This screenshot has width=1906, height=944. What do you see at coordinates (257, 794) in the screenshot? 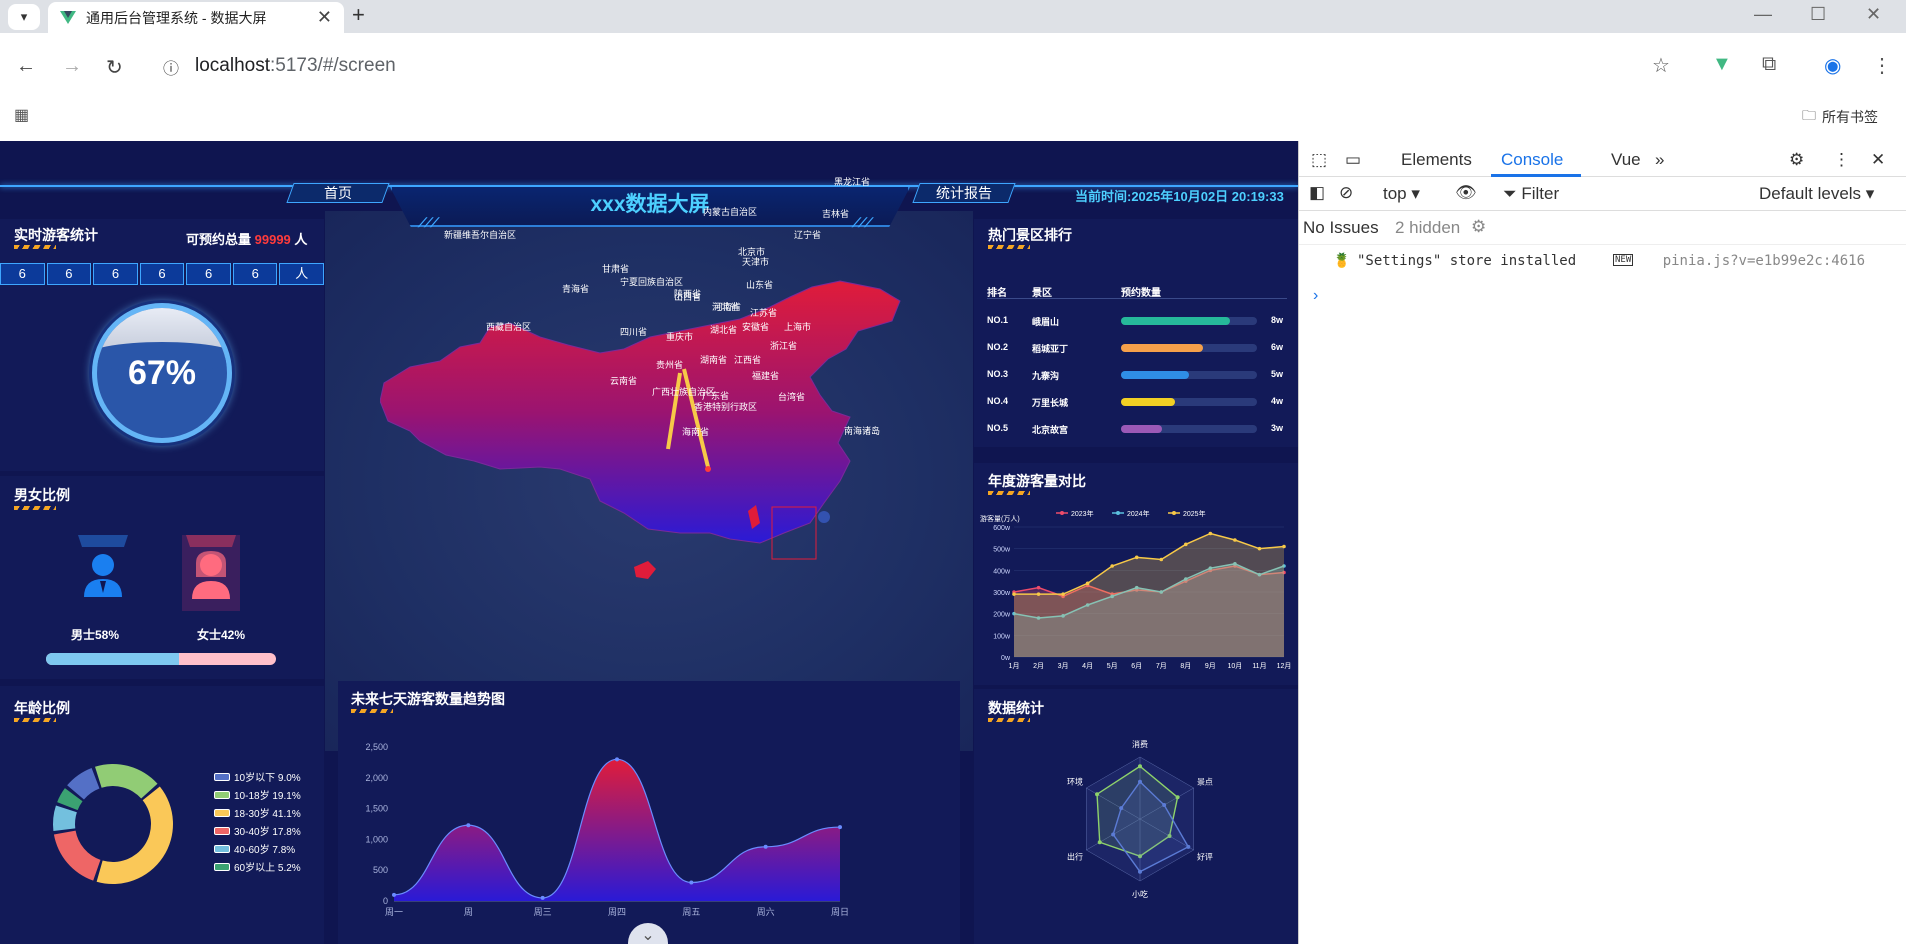
I see `age-legend-item: 10-18岁 19.1%` at bounding box center [257, 794].